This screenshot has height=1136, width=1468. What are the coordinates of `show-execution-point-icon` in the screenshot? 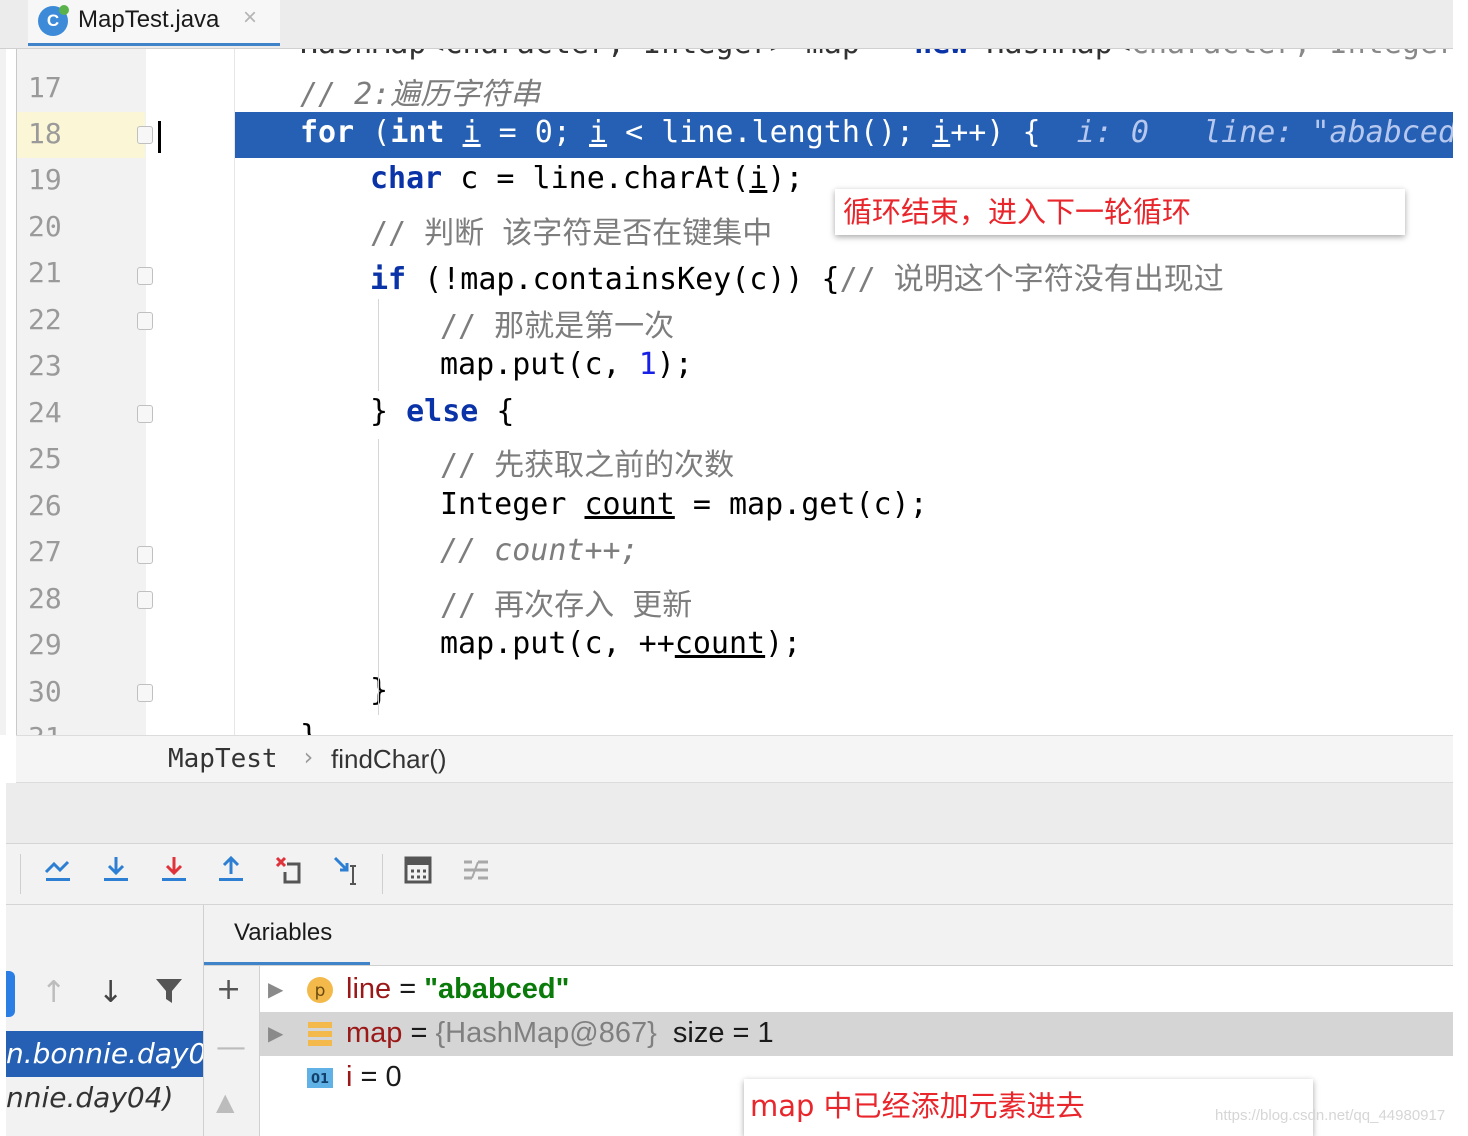 It's located at (58, 872).